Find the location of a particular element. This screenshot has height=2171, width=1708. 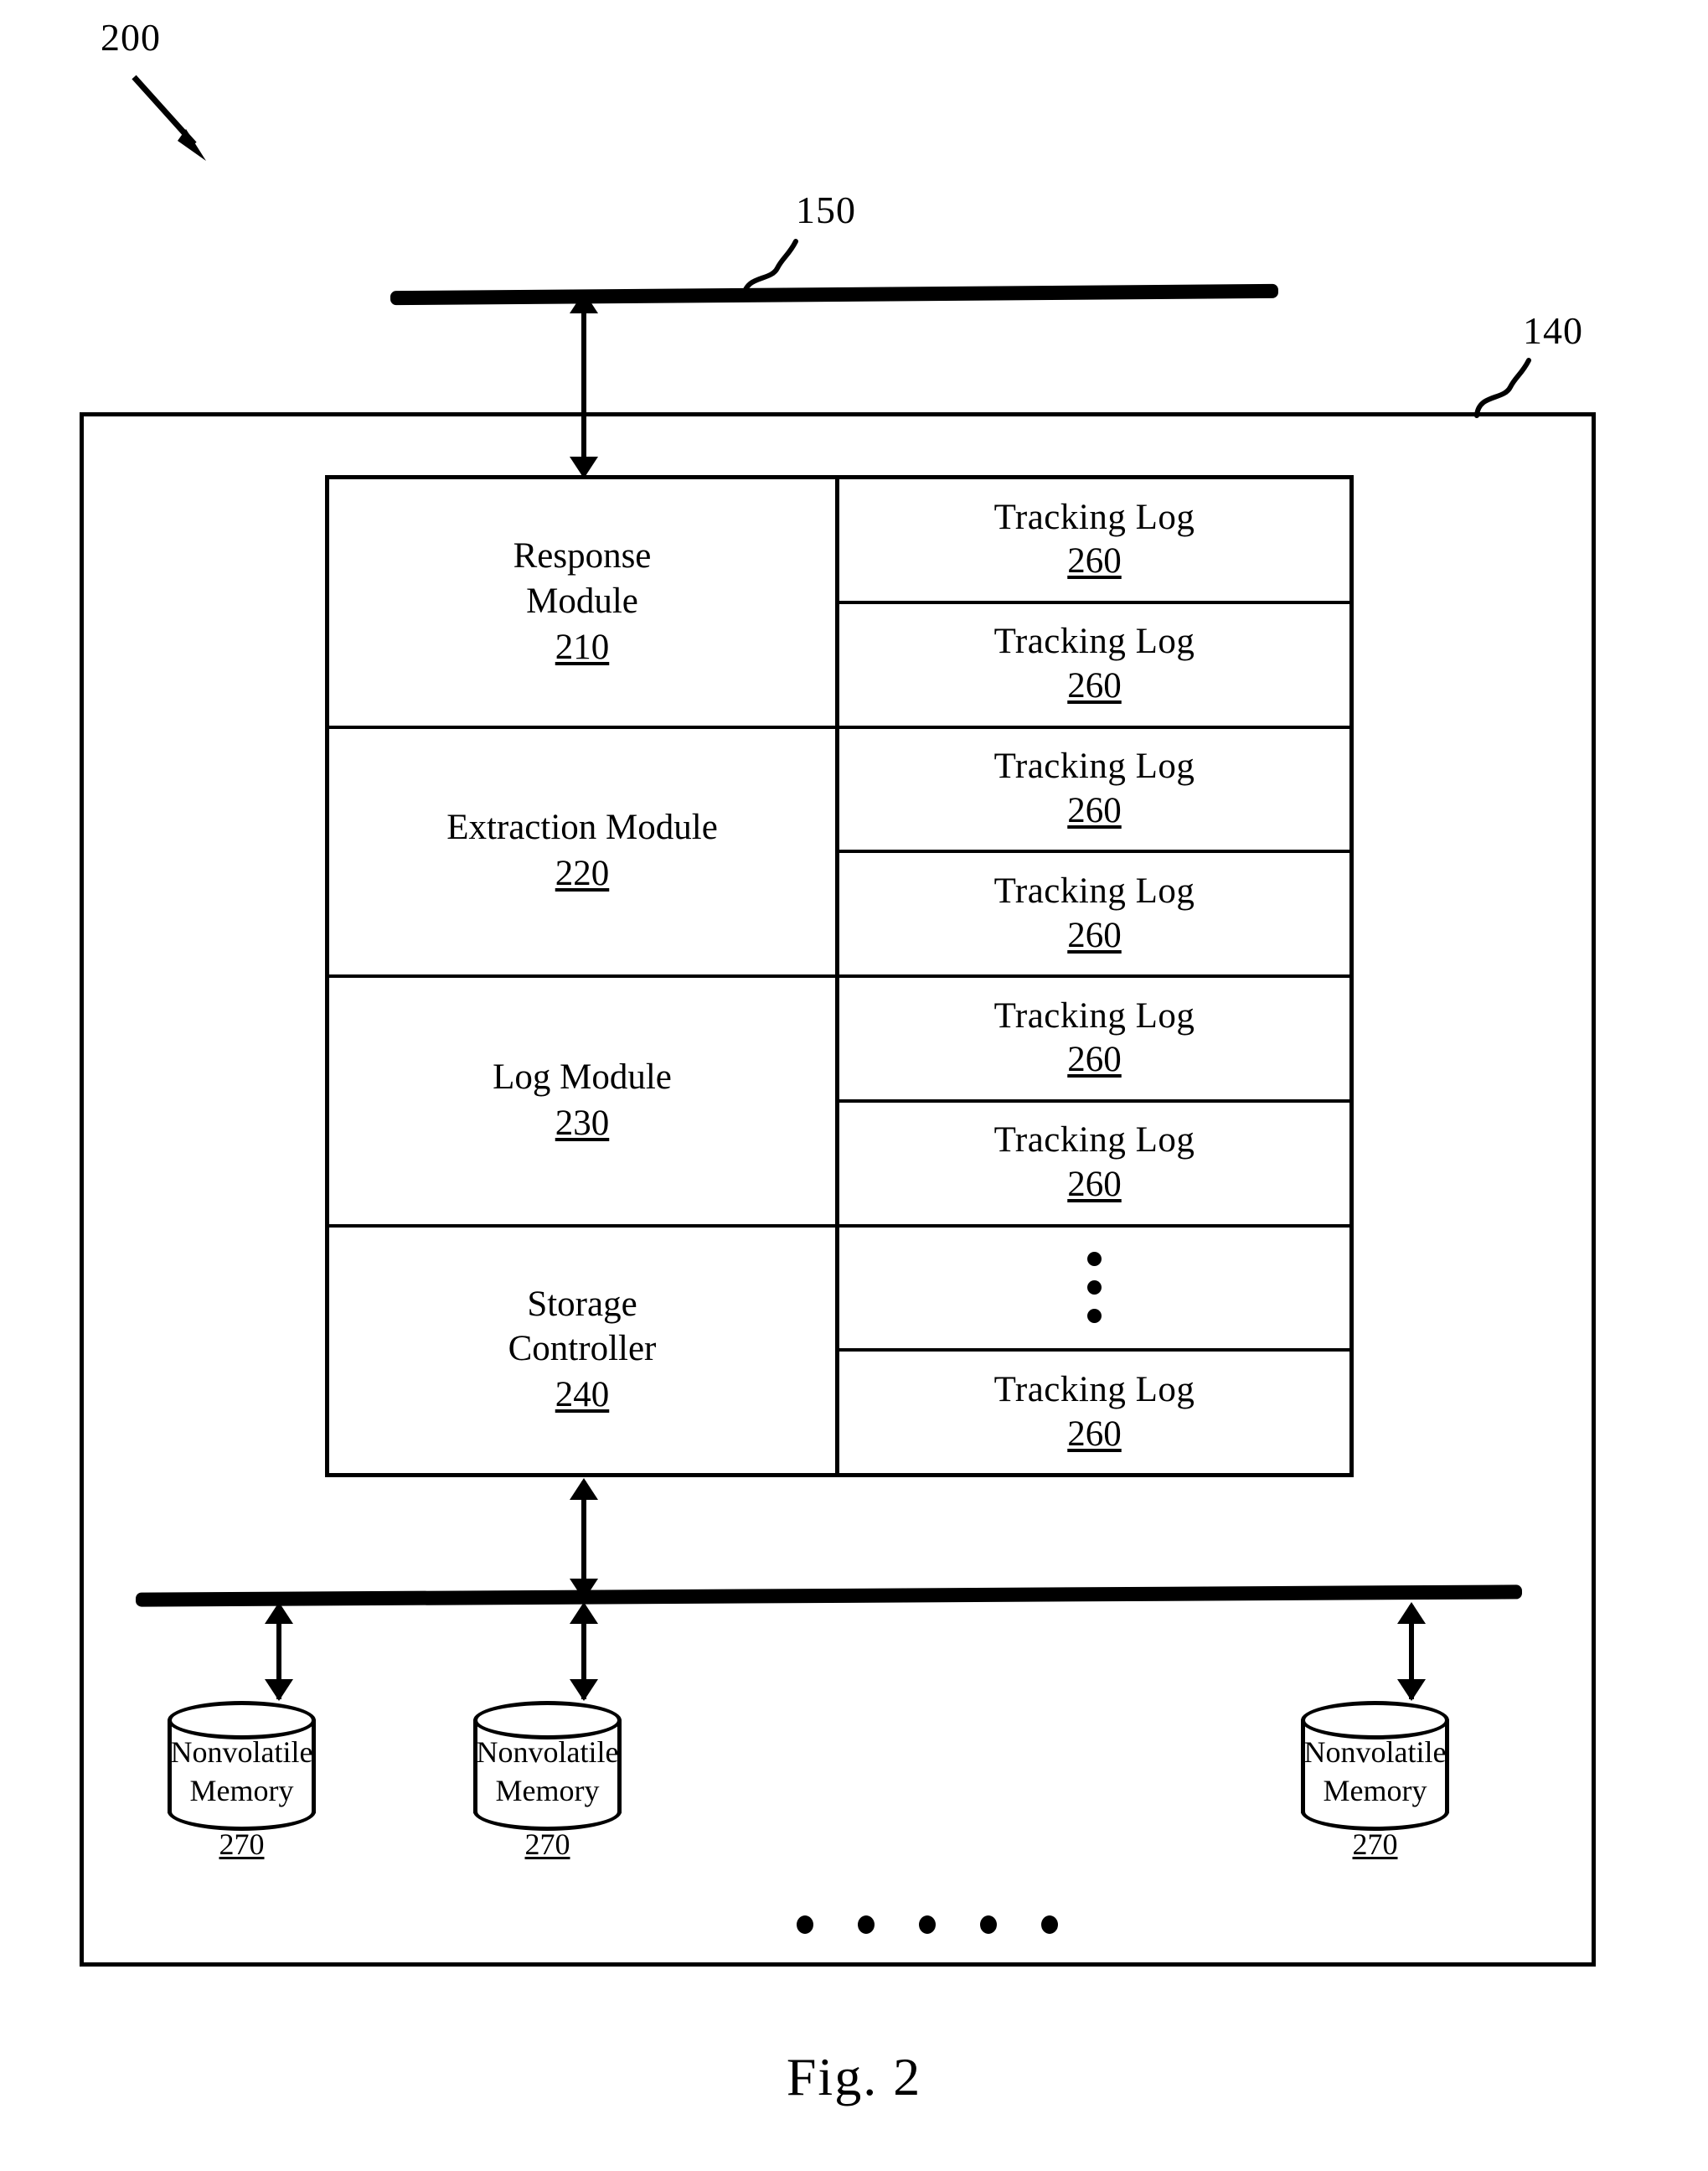

tracking-log-vertical-ellipsis-icon is located at coordinates (1094, 1290).